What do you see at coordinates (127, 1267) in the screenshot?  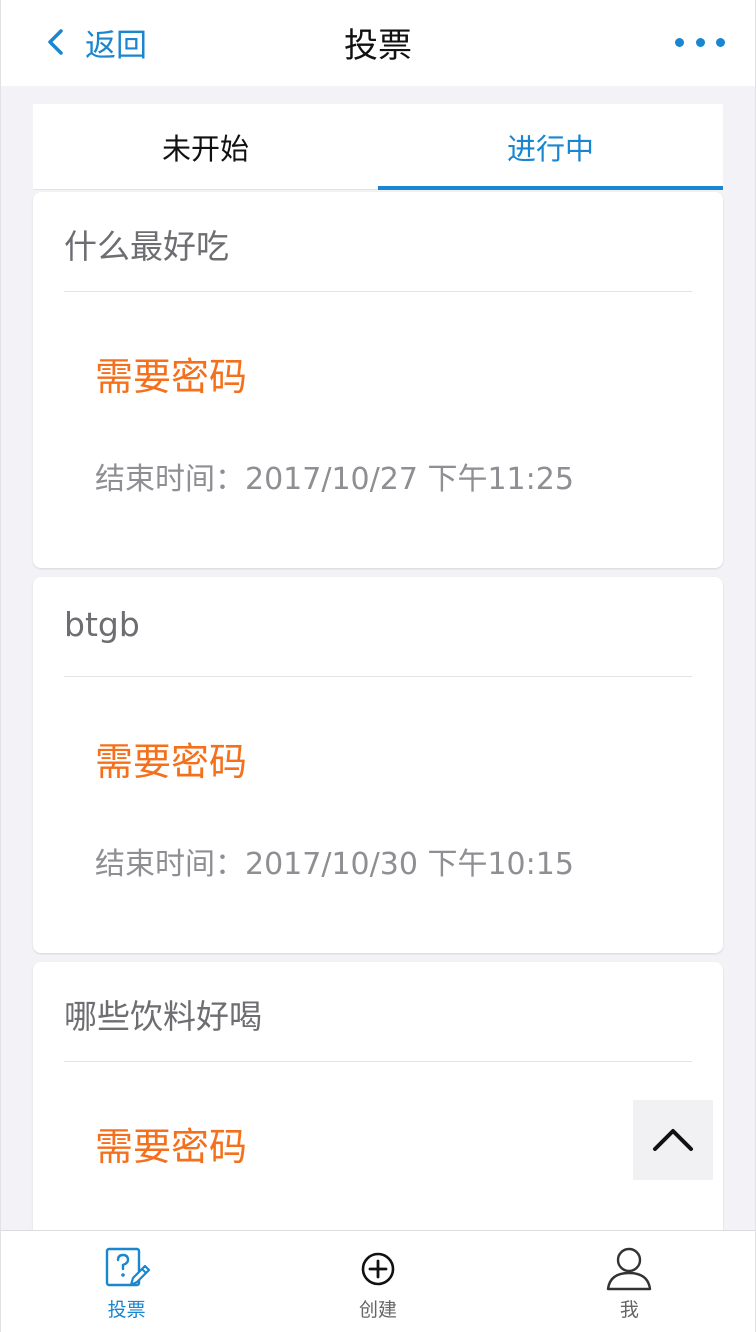 I see `vote-icon` at bounding box center [127, 1267].